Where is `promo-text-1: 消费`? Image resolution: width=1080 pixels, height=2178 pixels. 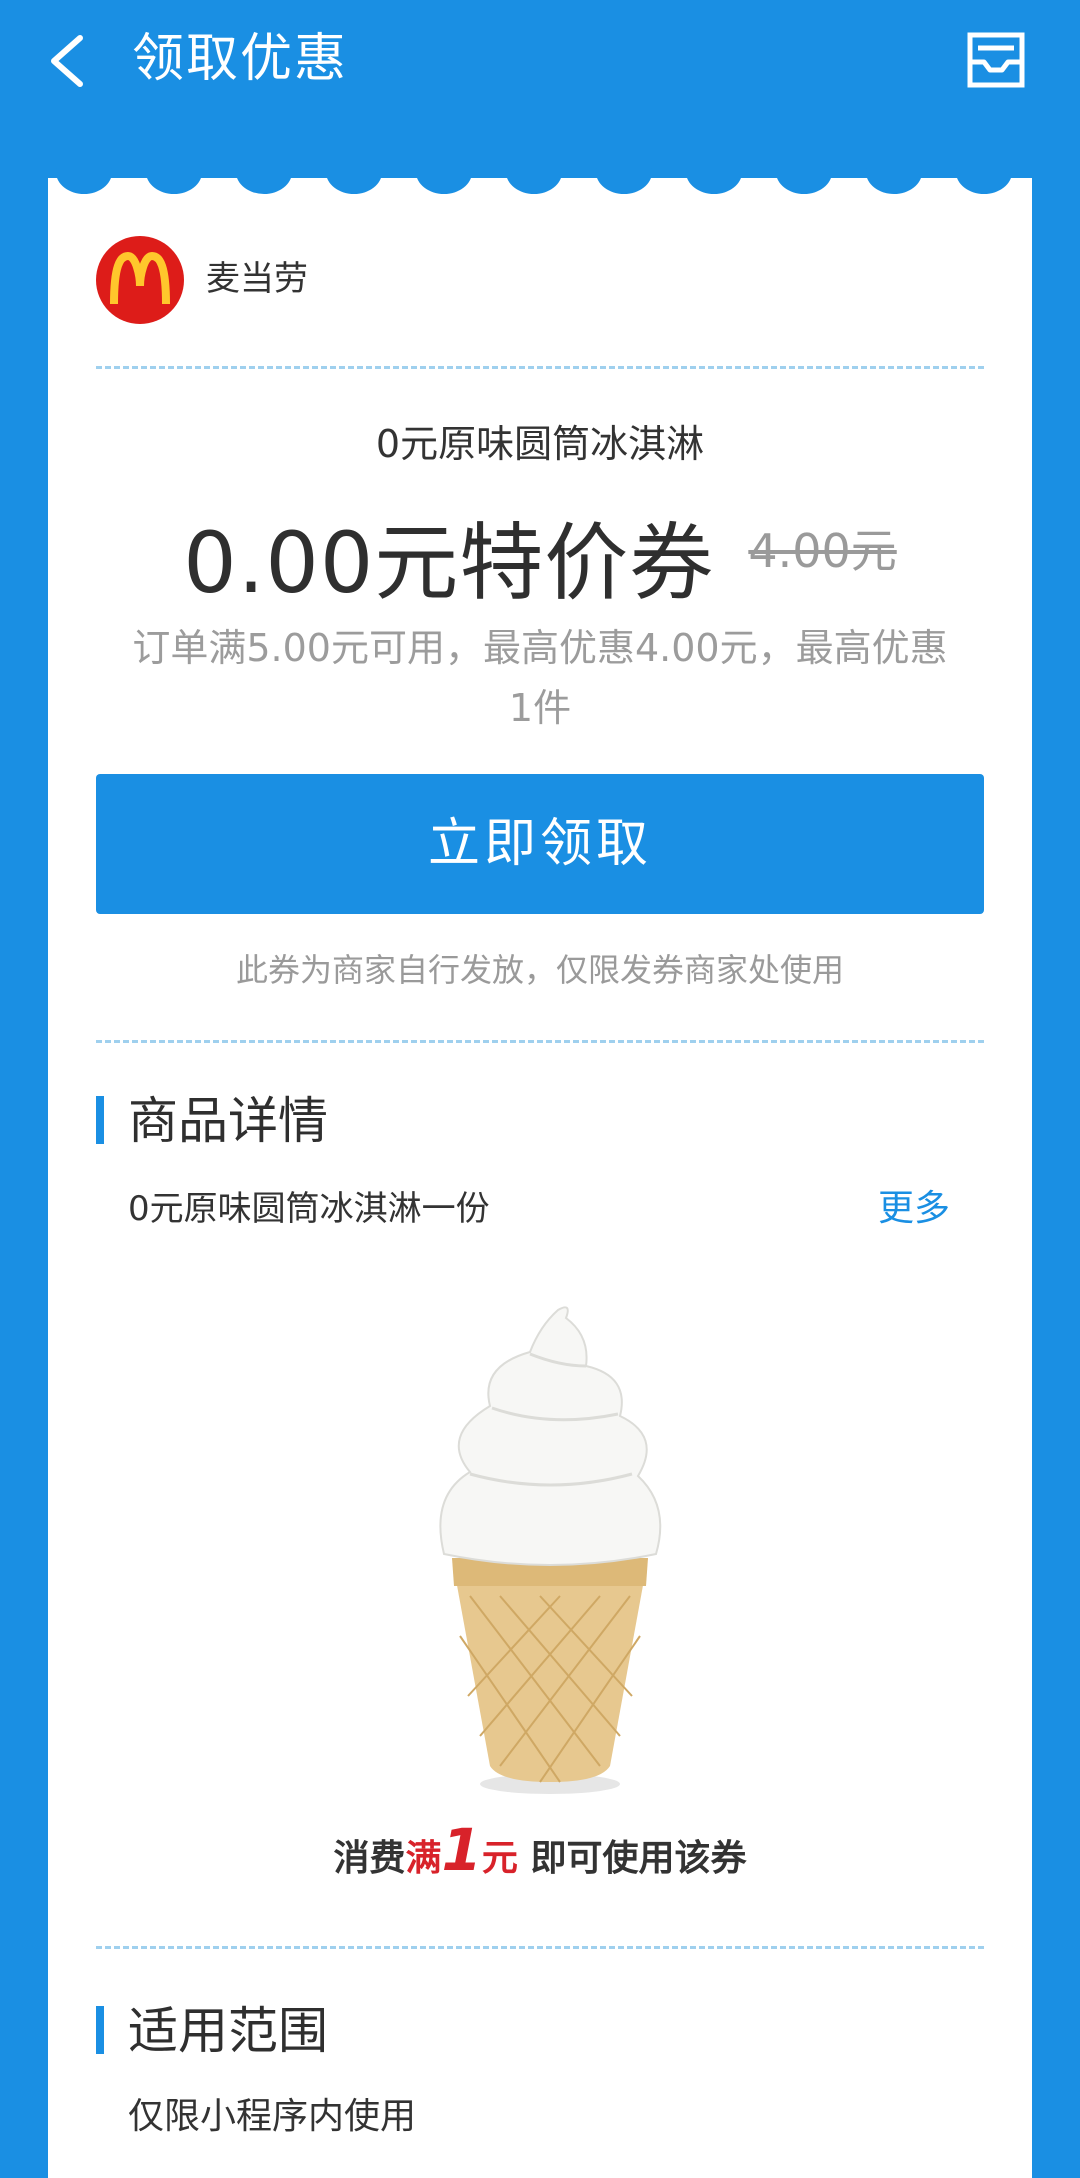 promo-text-1: 消费 is located at coordinates (369, 1858).